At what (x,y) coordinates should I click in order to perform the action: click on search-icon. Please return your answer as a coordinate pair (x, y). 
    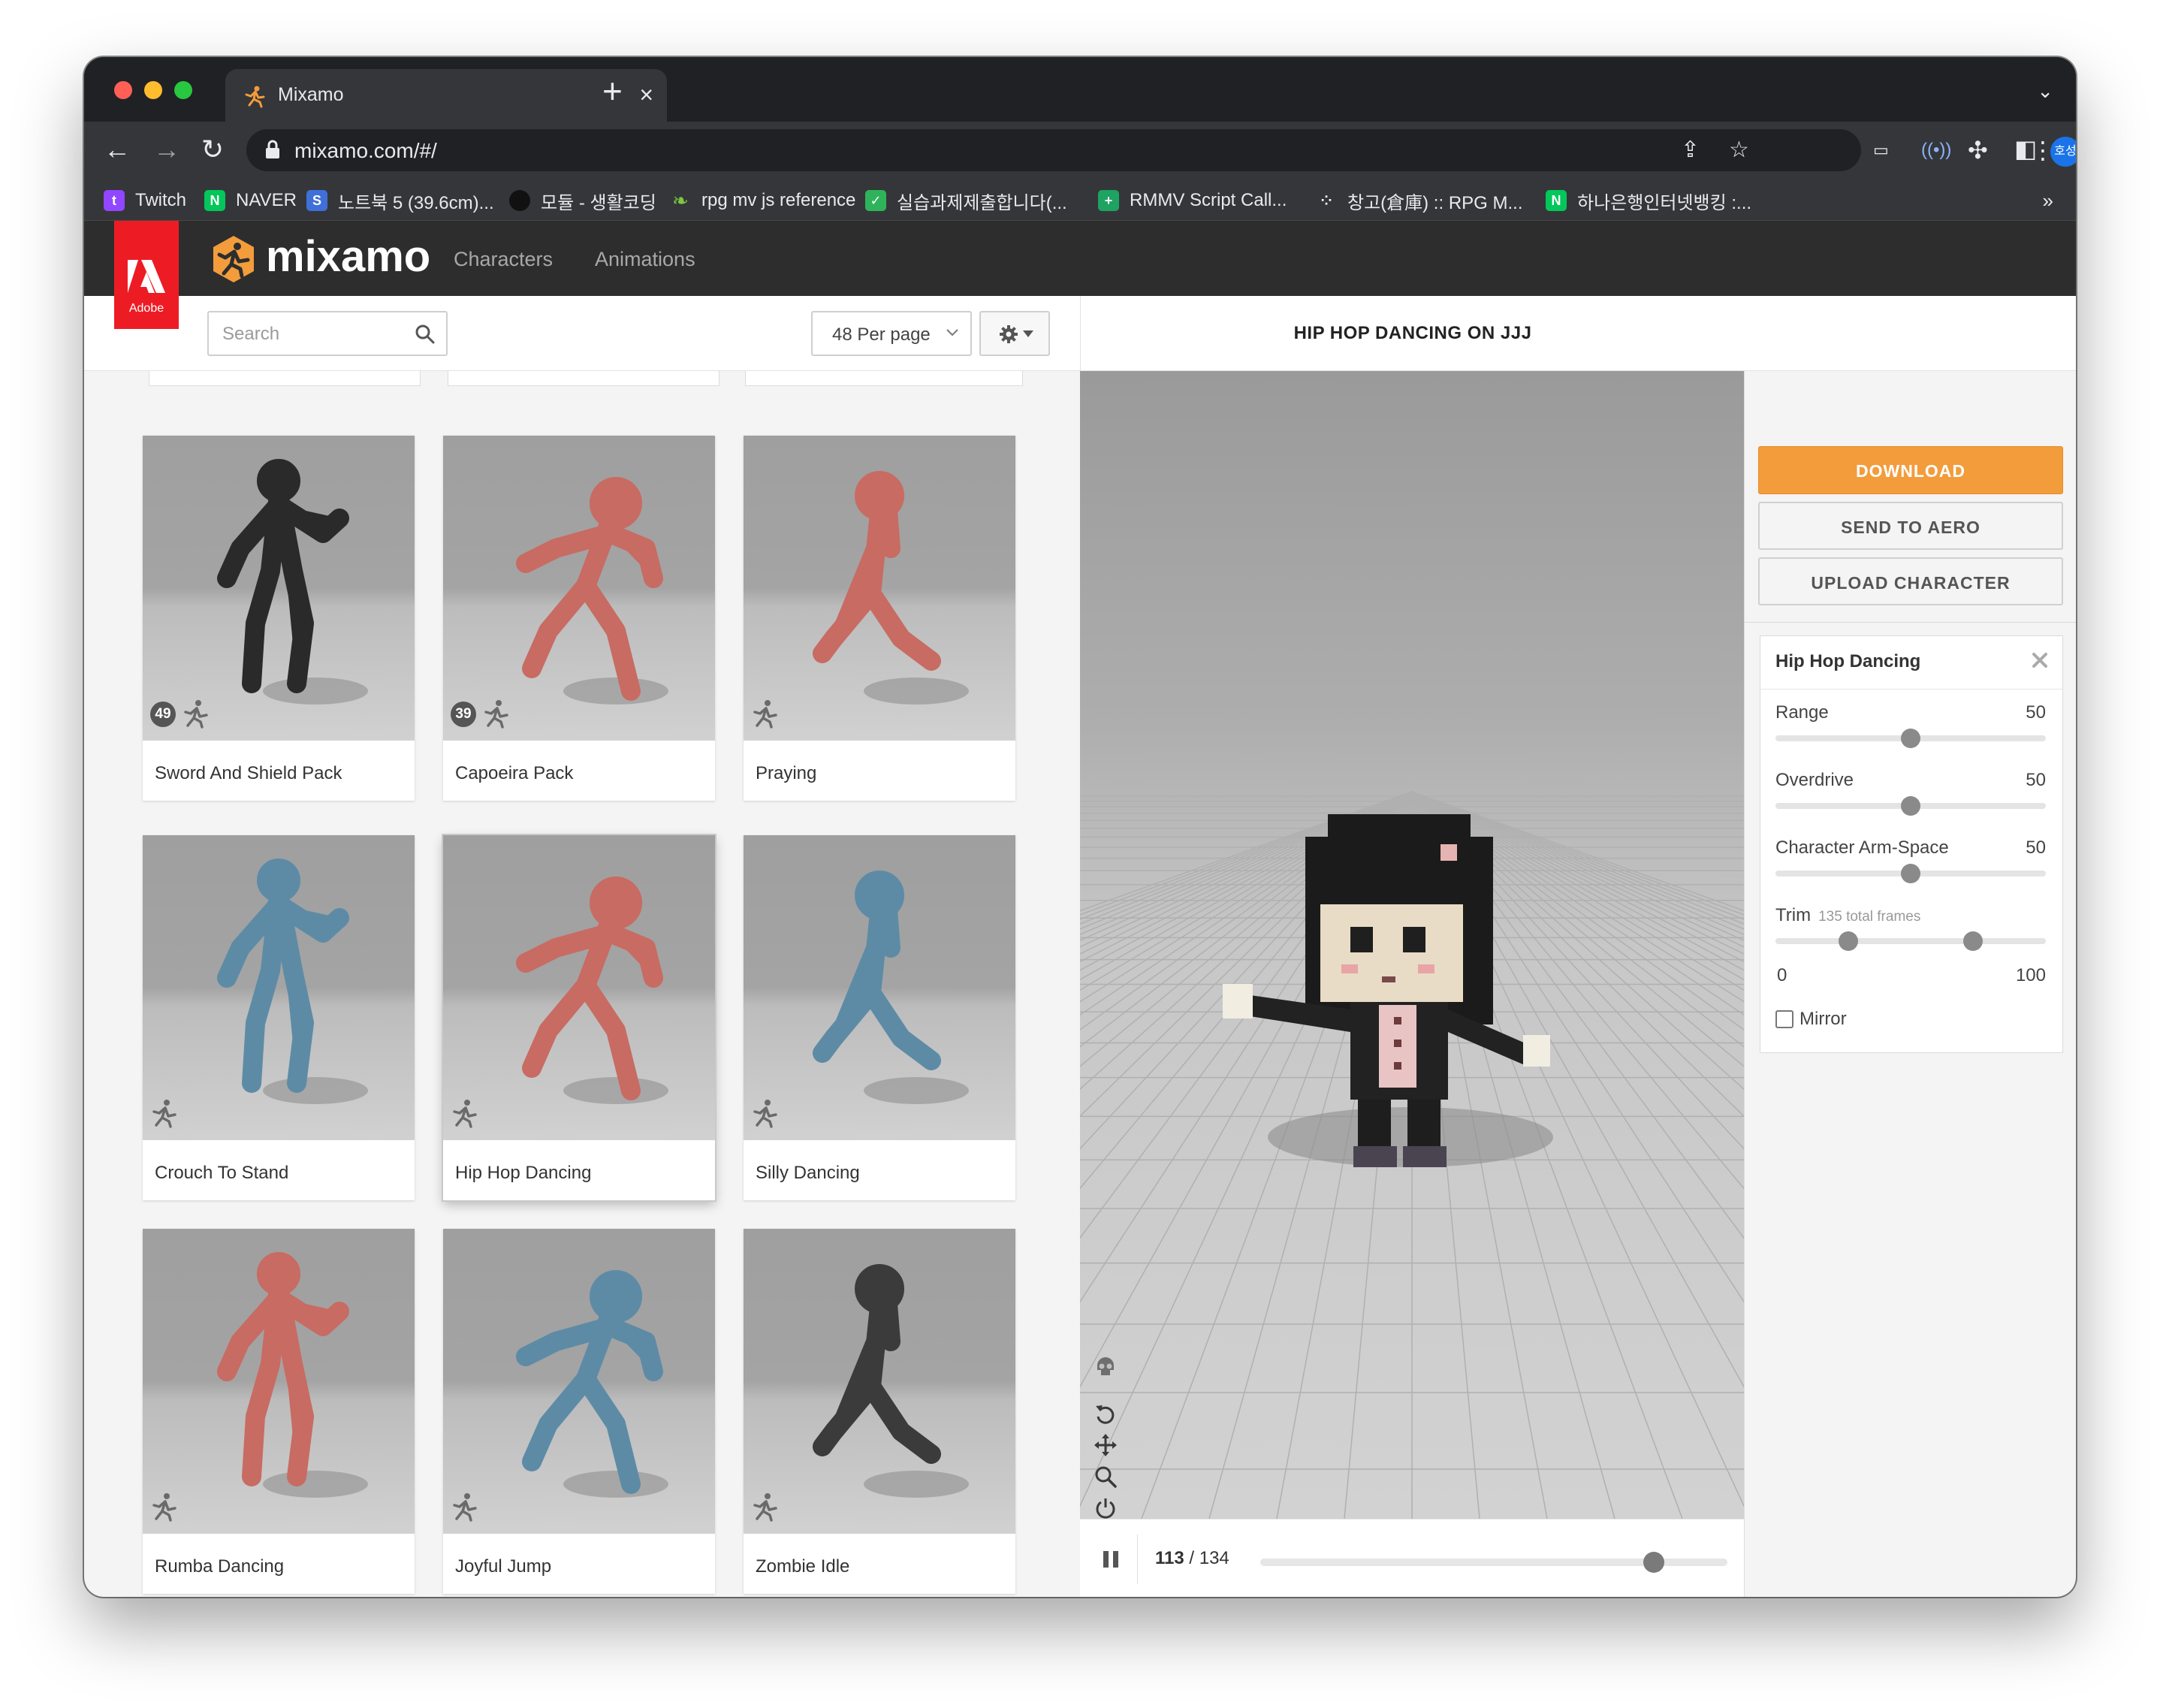
    Looking at the image, I should click on (426, 334).